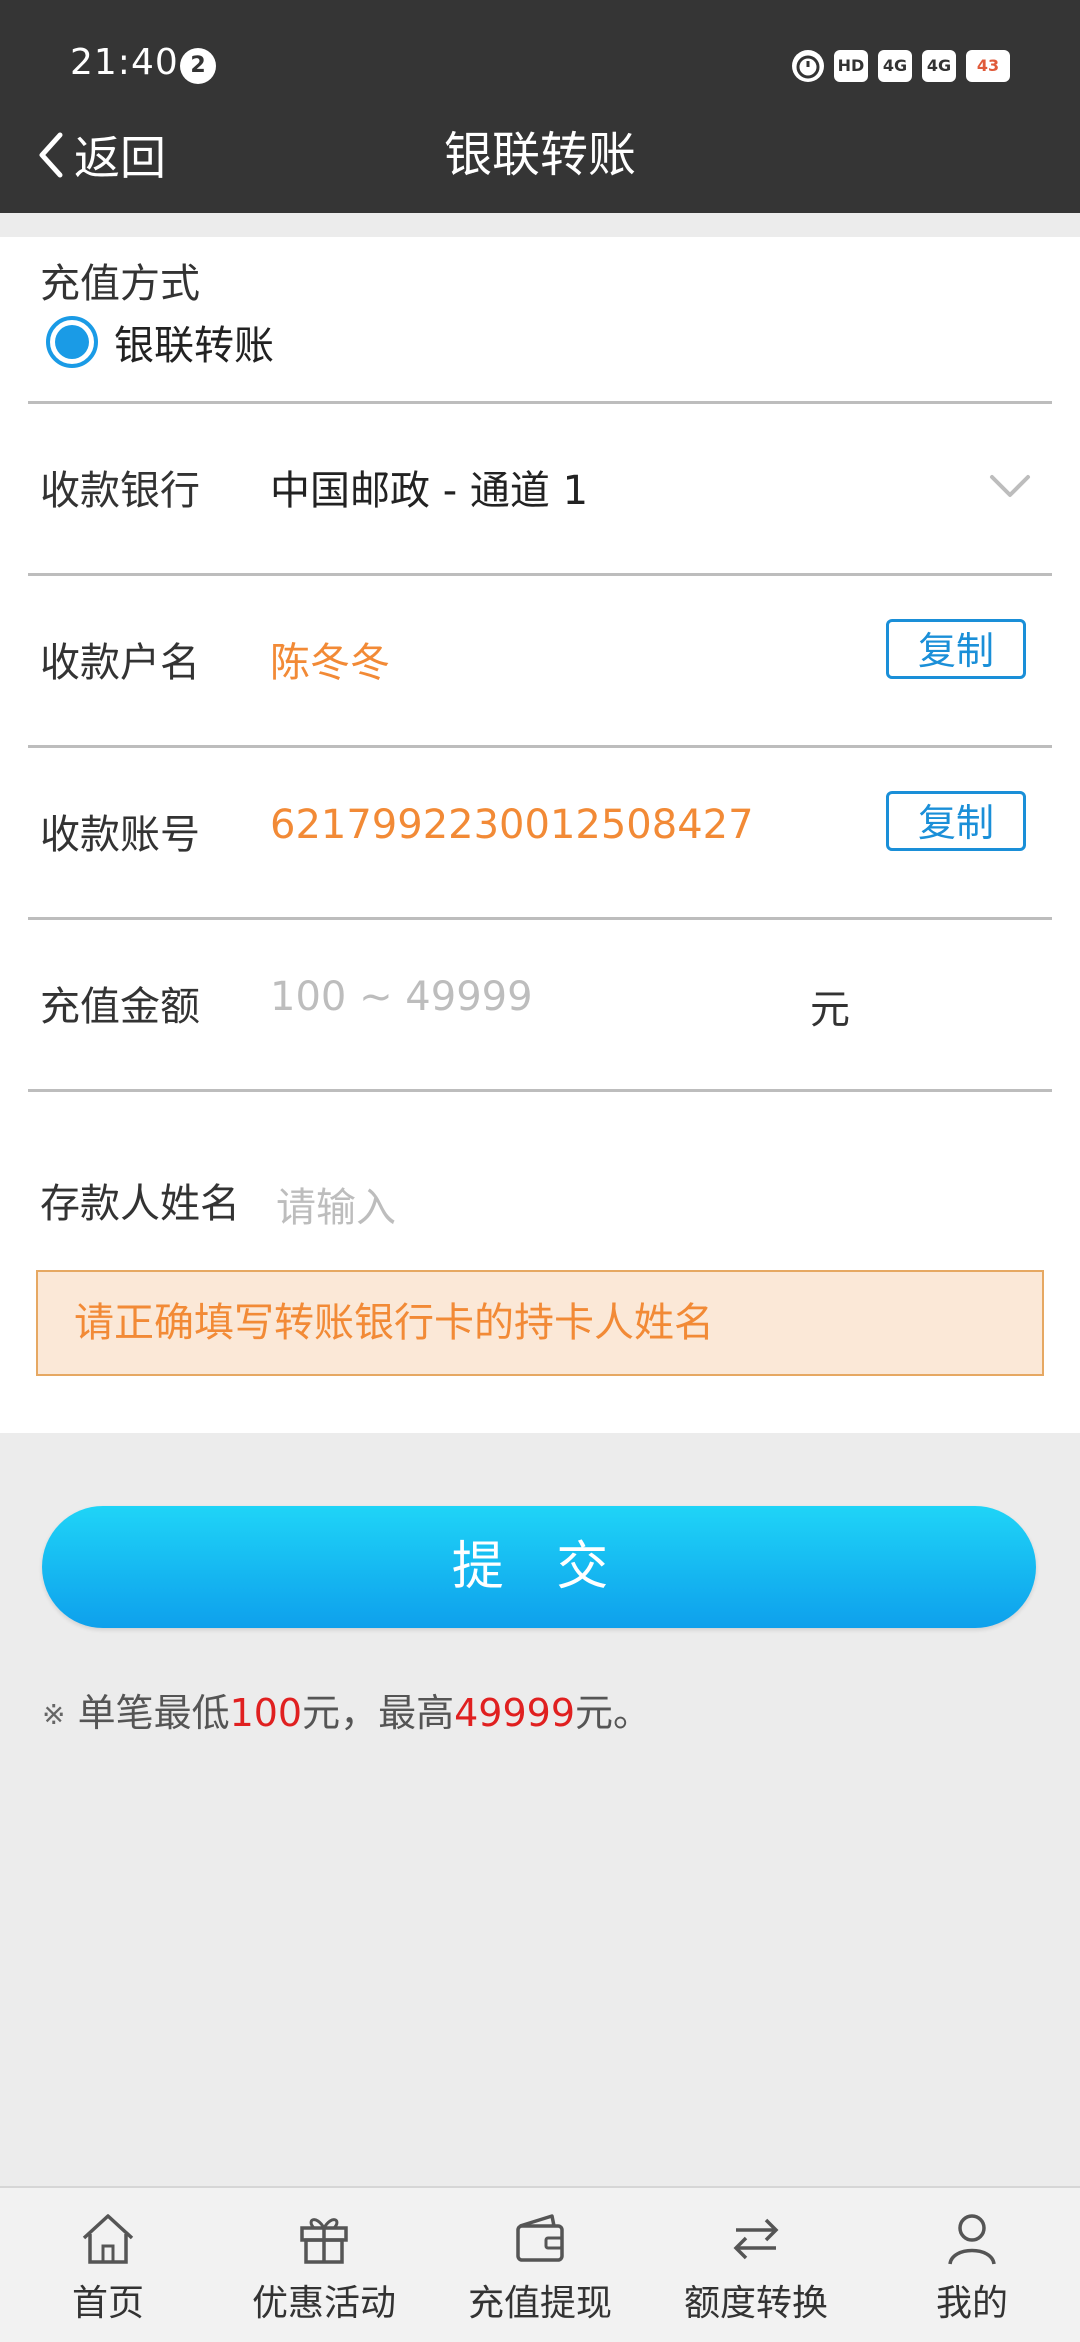  I want to click on submit-button: 提 交, so click(539, 1567).